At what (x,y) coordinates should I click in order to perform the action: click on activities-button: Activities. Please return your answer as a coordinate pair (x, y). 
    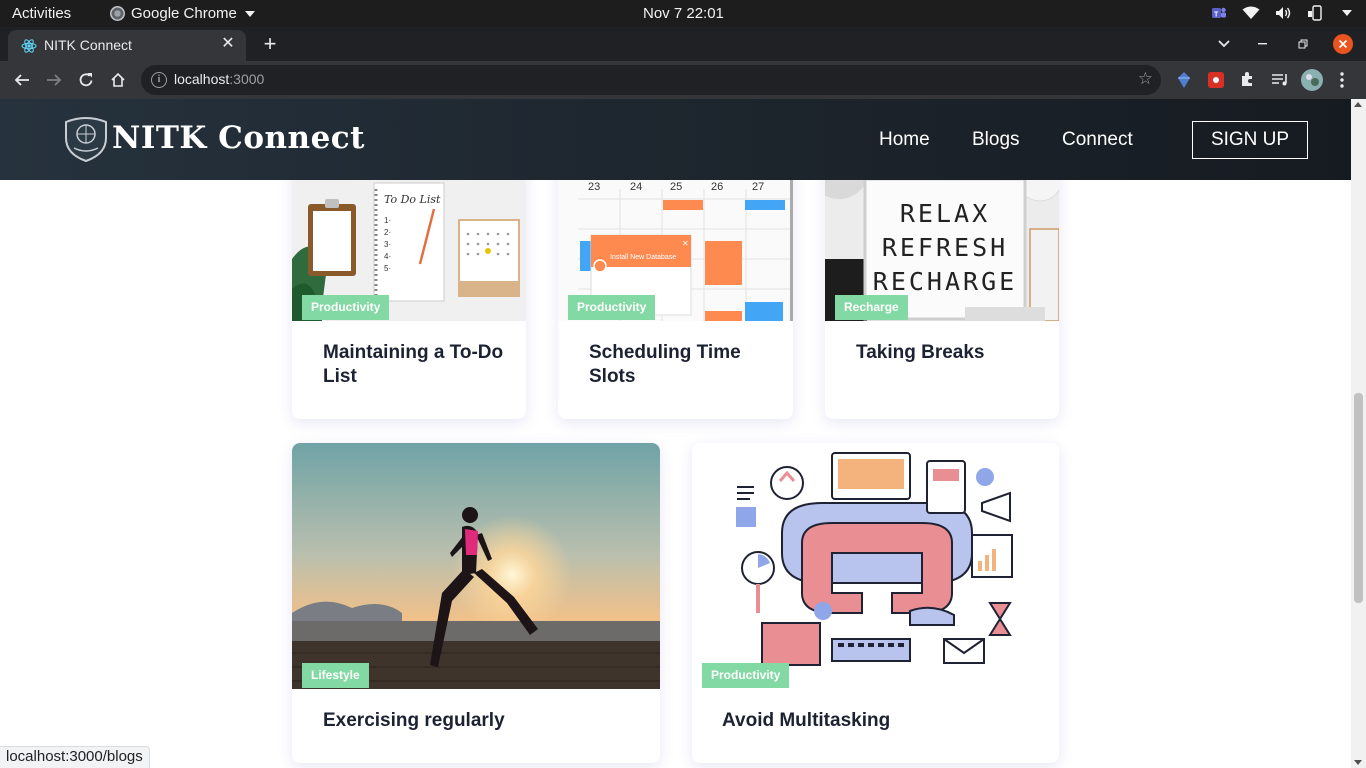
    Looking at the image, I should click on (41, 13).